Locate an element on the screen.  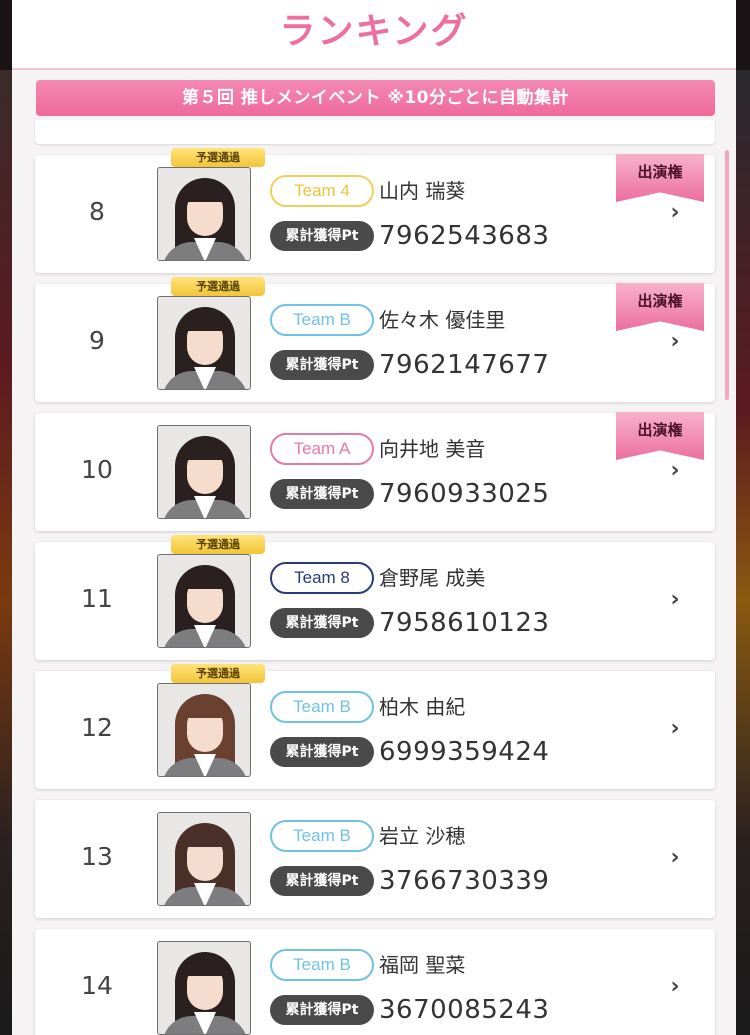
member-name: 柏木 由紀 is located at coordinates (422, 707).